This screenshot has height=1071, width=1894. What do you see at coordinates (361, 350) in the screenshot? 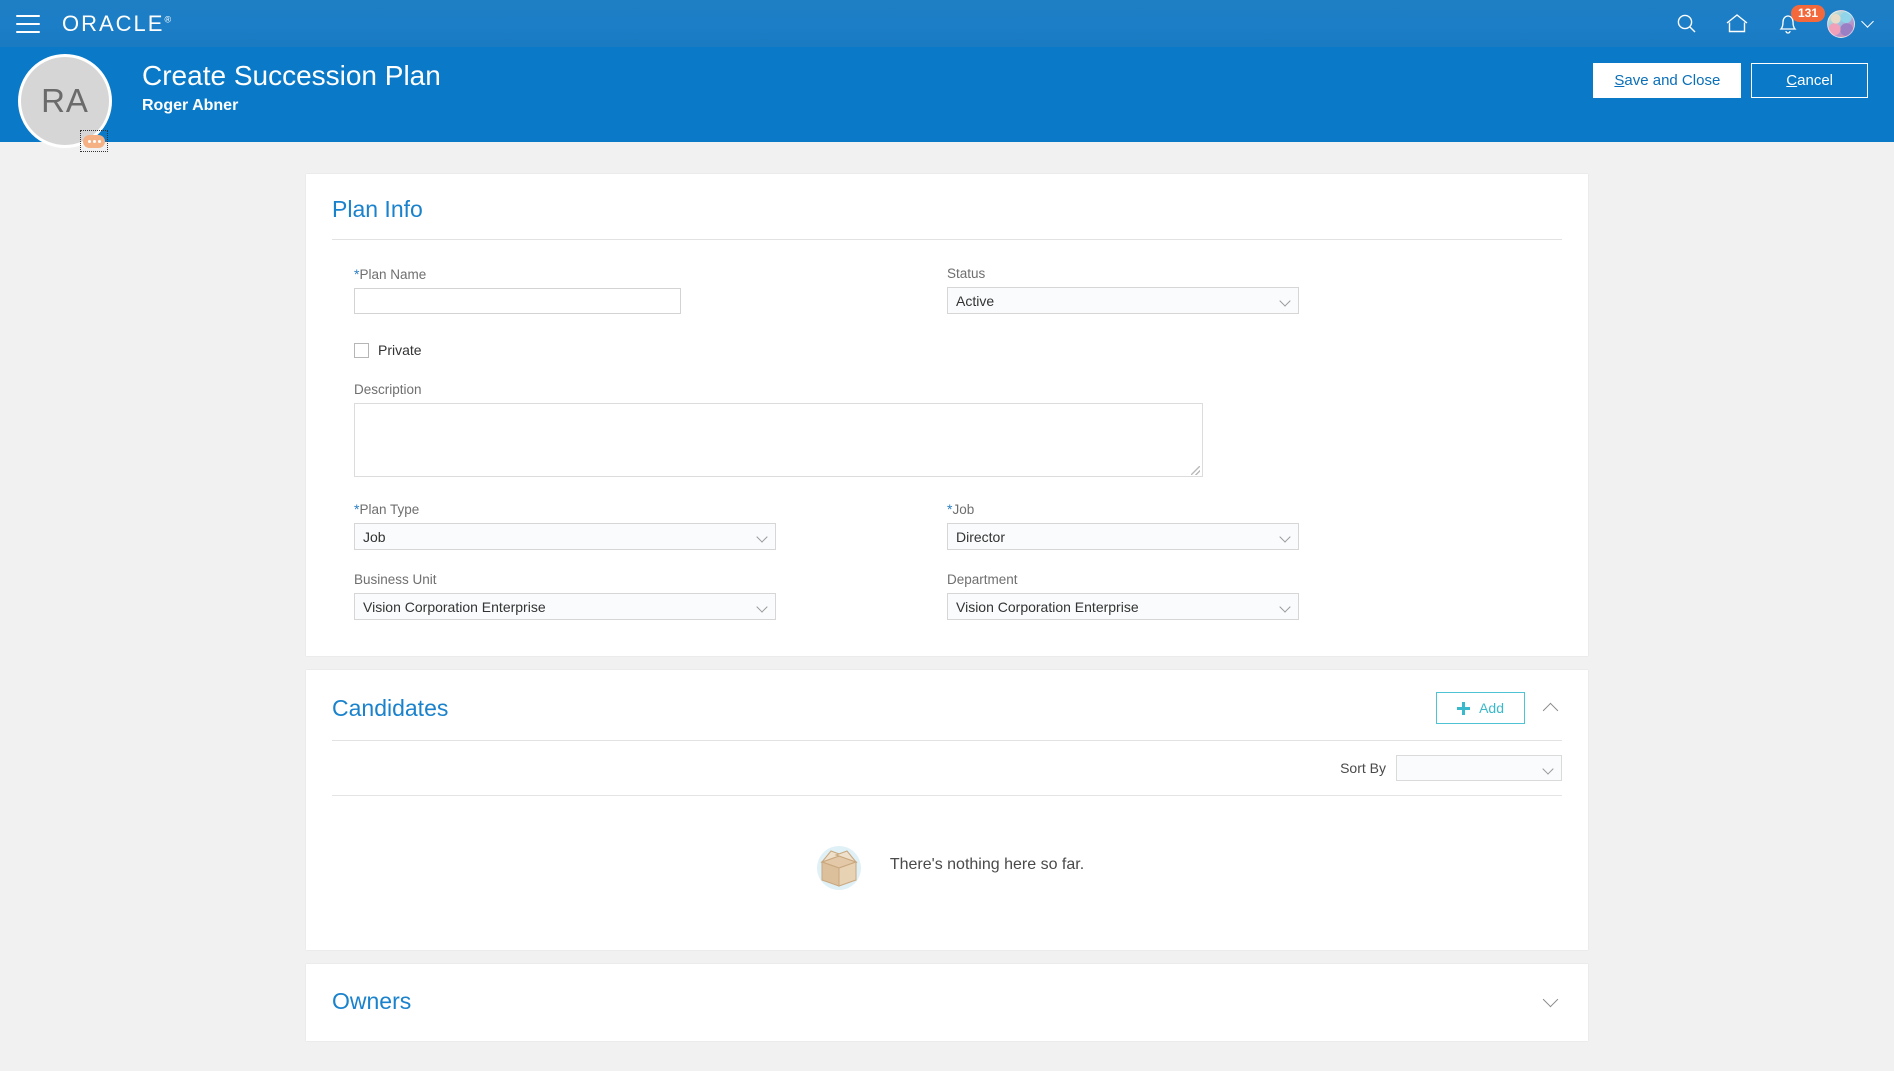
I see `private-checkbox` at bounding box center [361, 350].